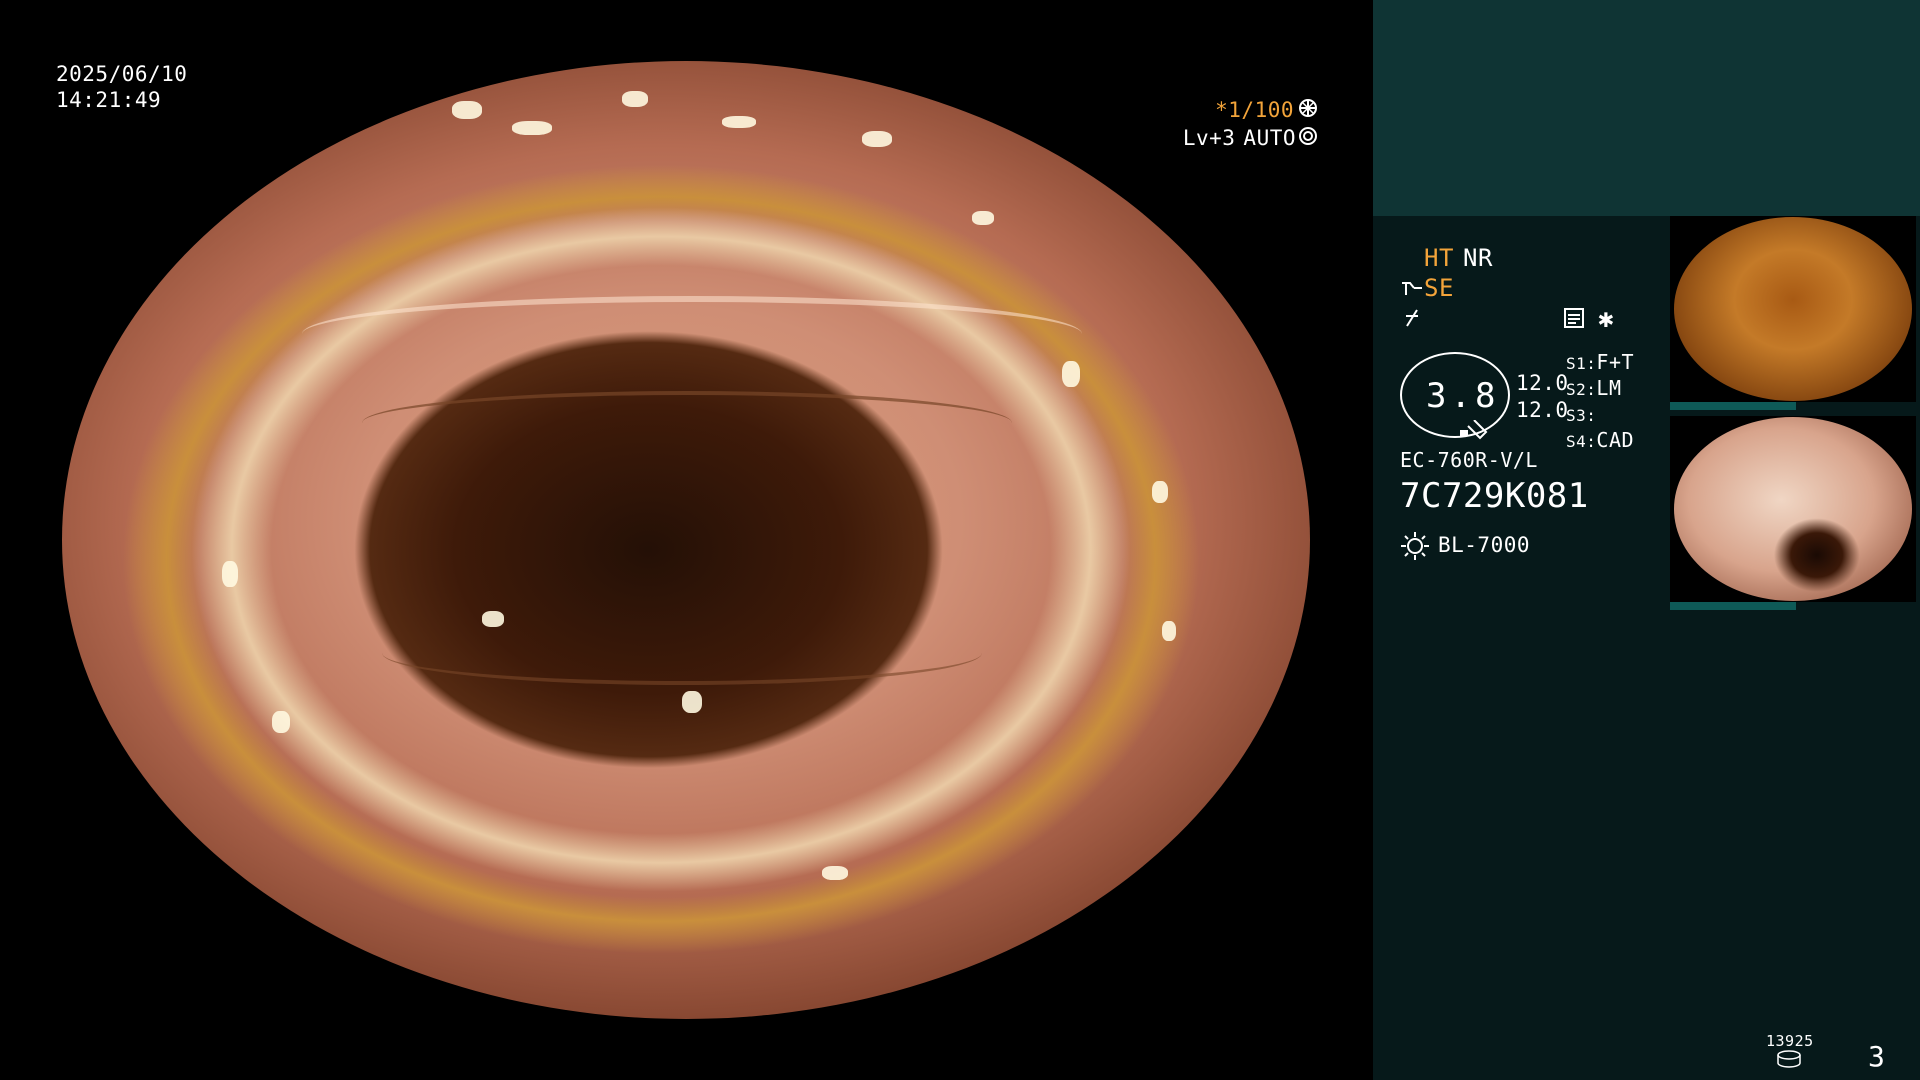  I want to click on shutter-speed: *1/100, so click(1254, 110).